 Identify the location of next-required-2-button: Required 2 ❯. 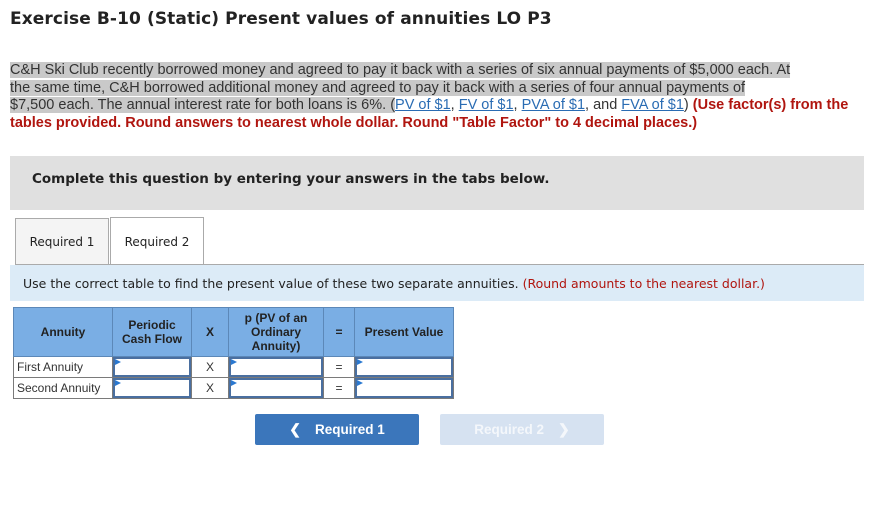
(522, 429).